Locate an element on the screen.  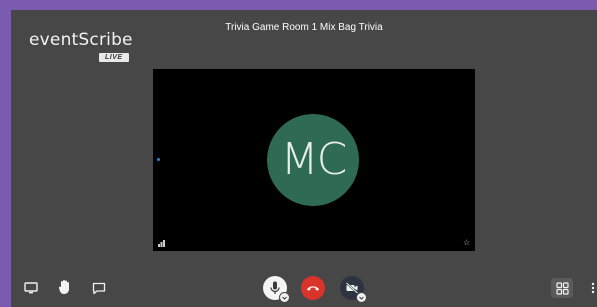
raise-hand-icon is located at coordinates (63, 287).